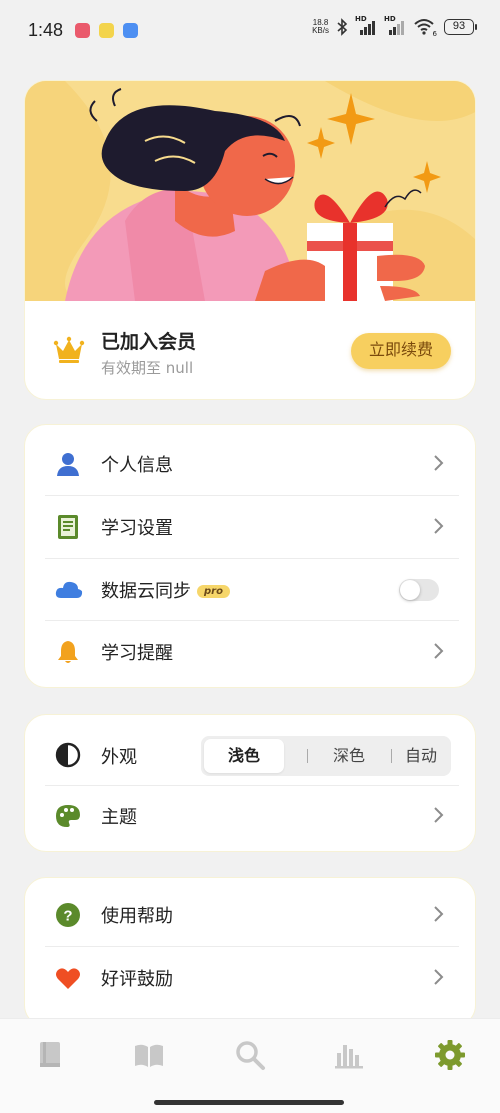 The image size is (500, 1113). Describe the element at coordinates (50, 1055) in the screenshot. I see `book-icon` at that location.